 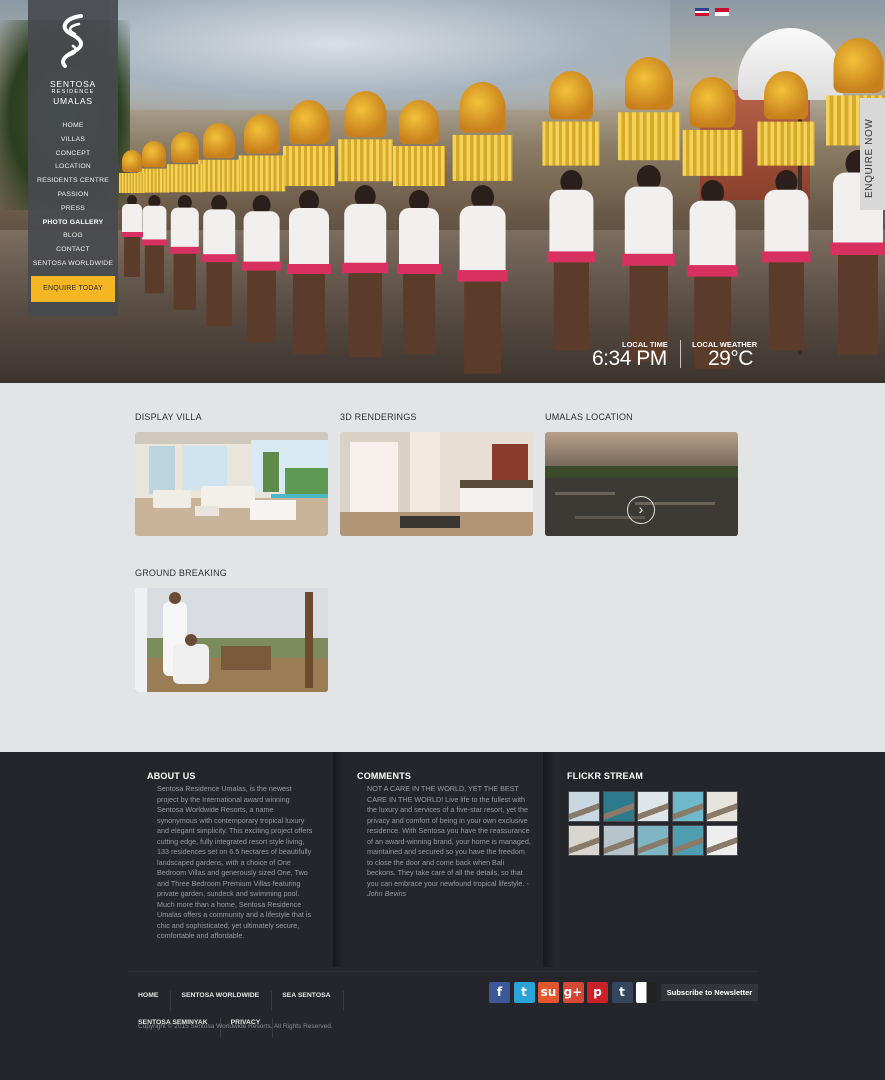 I want to click on twitter-icon: t, so click(x=524, y=992).